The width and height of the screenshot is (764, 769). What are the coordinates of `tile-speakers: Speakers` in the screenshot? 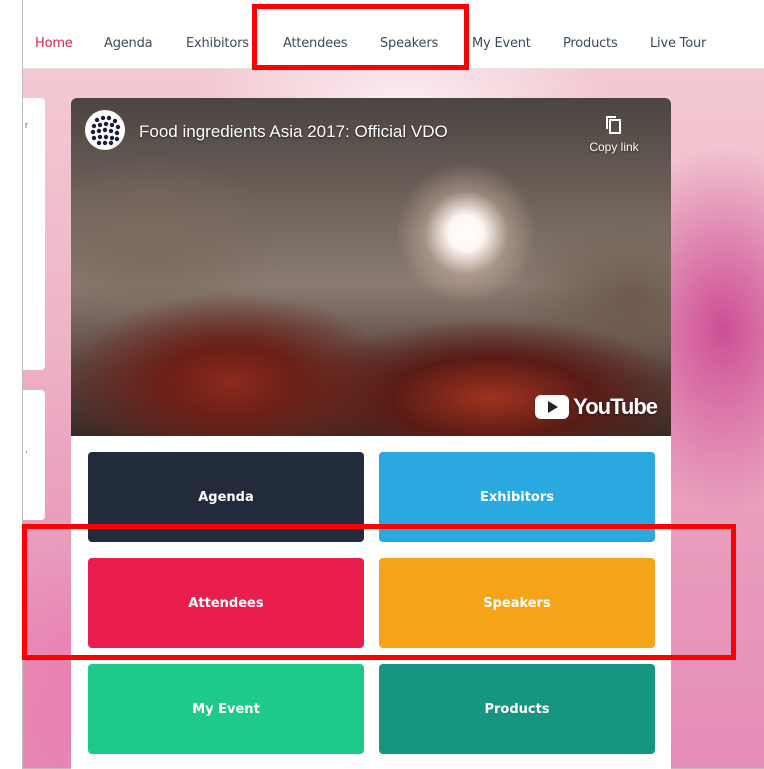 It's located at (517, 603).